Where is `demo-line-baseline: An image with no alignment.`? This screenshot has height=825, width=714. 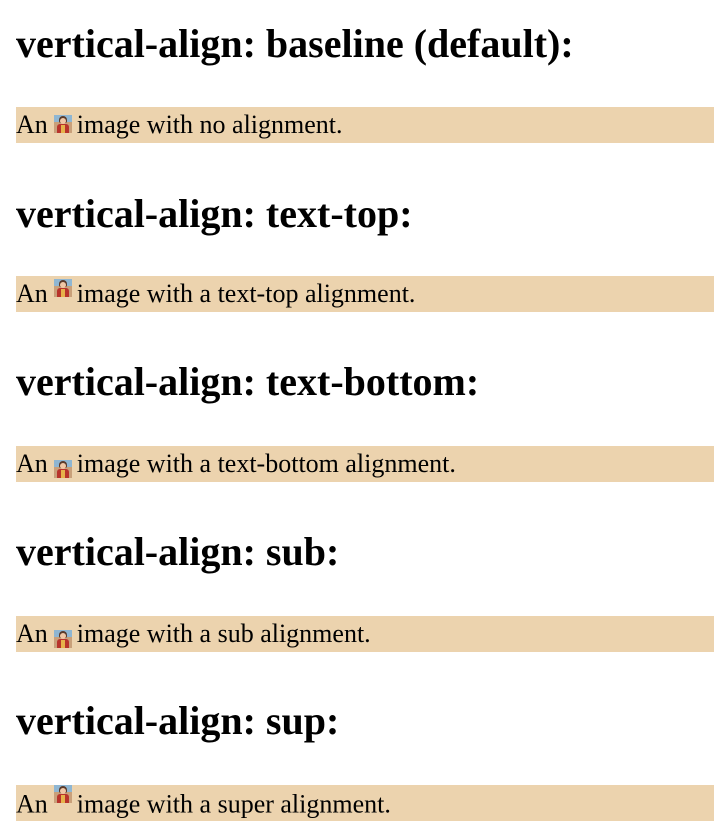
demo-line-baseline: An image with no alignment. is located at coordinates (365, 125).